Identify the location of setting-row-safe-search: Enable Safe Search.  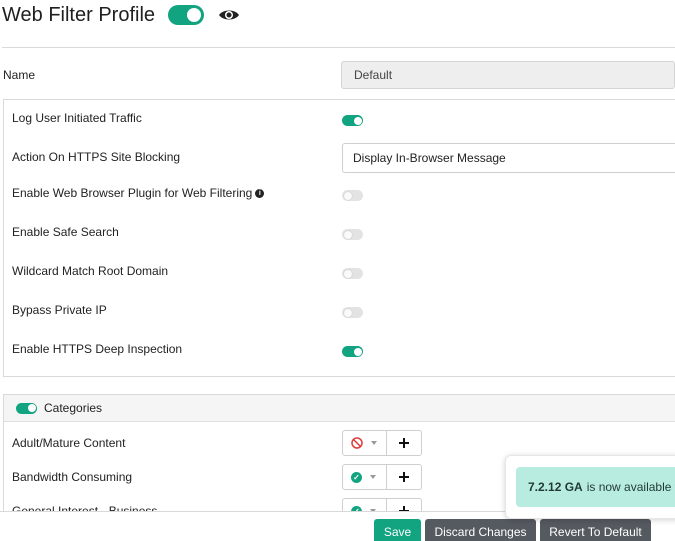
(65, 232).